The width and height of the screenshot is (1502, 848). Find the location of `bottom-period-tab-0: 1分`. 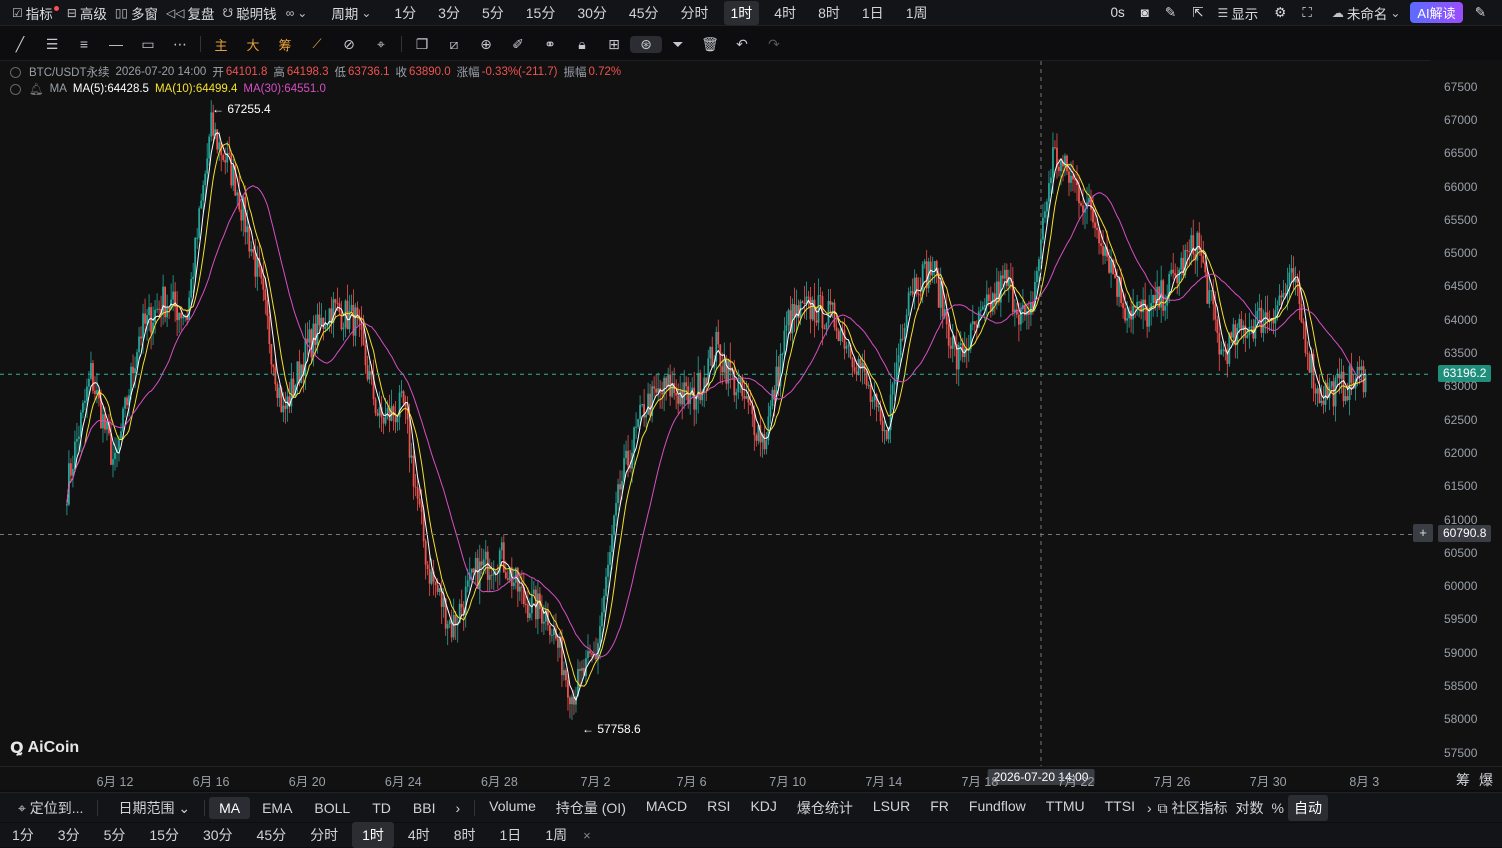

bottom-period-tab-0: 1分 is located at coordinates (23, 835).